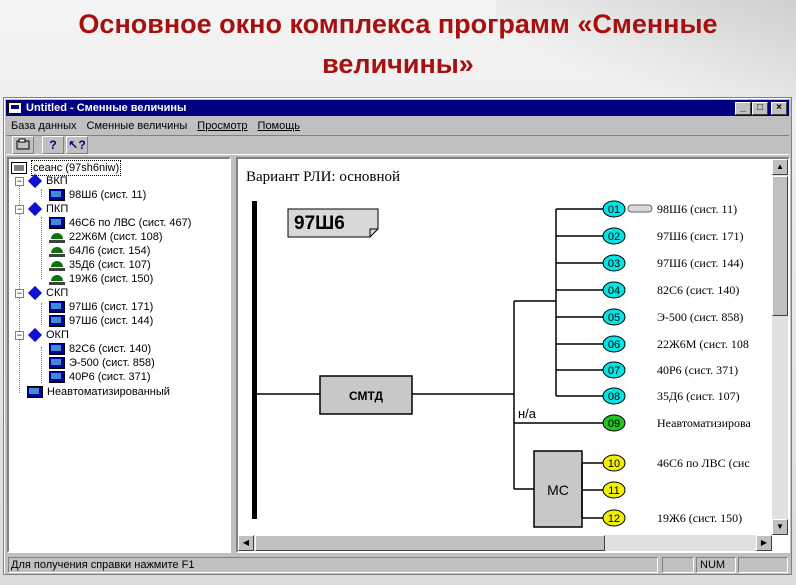 The width and height of the screenshot is (796, 585). I want to click on node-number: 08, so click(614, 397).